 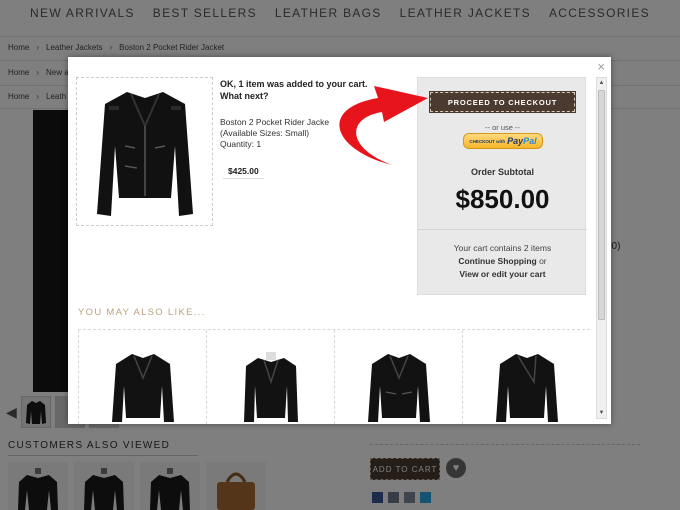 I want to click on paypal-checkout-button: CHECKOUT with Pay Pal, so click(x=503, y=141).